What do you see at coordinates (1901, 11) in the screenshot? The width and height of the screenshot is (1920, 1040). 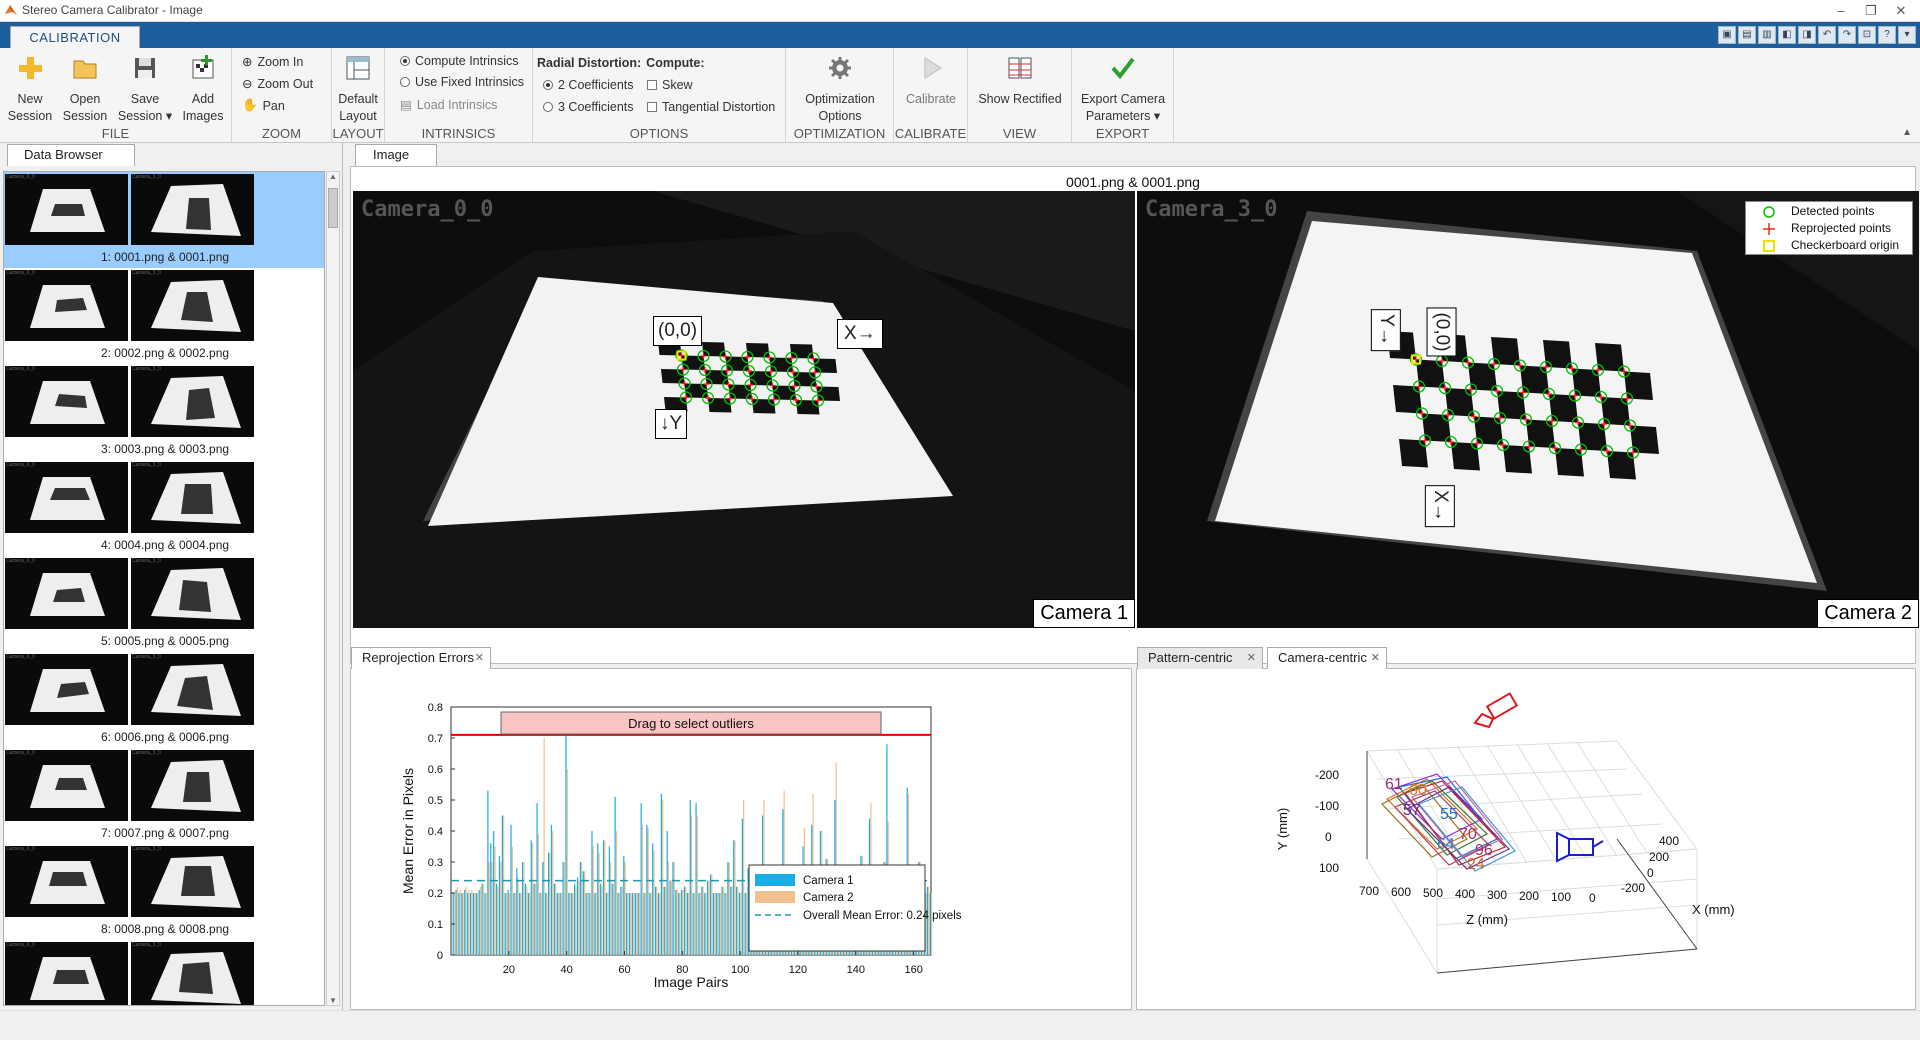 I see `close-button: ✕` at bounding box center [1901, 11].